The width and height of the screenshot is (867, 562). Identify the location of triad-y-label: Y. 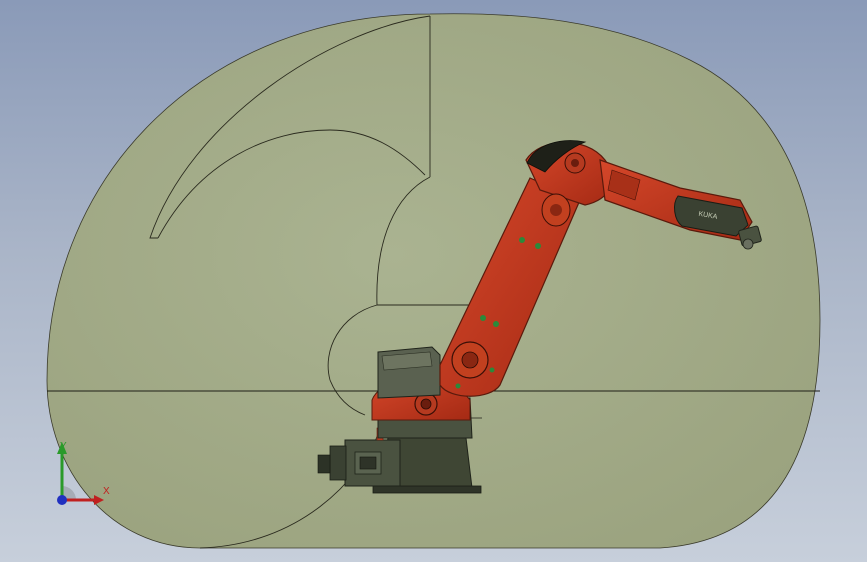
(63, 446).